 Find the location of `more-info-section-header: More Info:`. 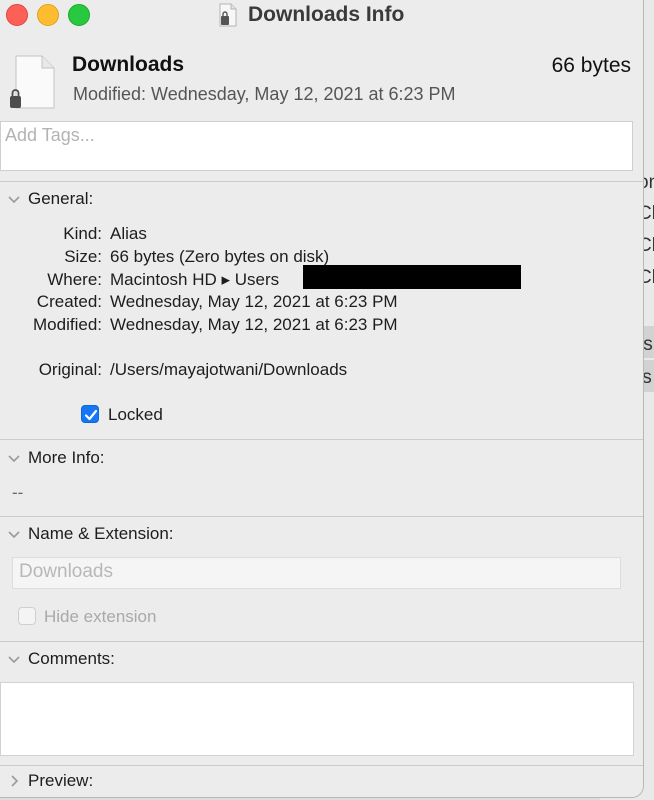

more-info-section-header: More Info: is located at coordinates (55, 458).